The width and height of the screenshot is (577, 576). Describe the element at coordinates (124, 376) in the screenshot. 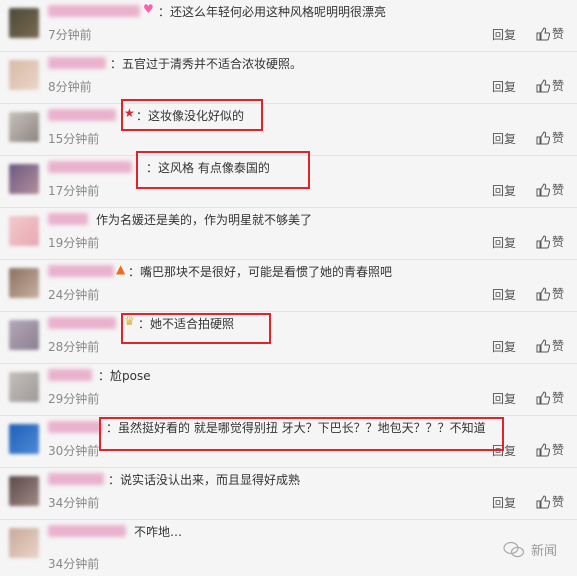

I see `comment-text: ：尬pose` at that location.